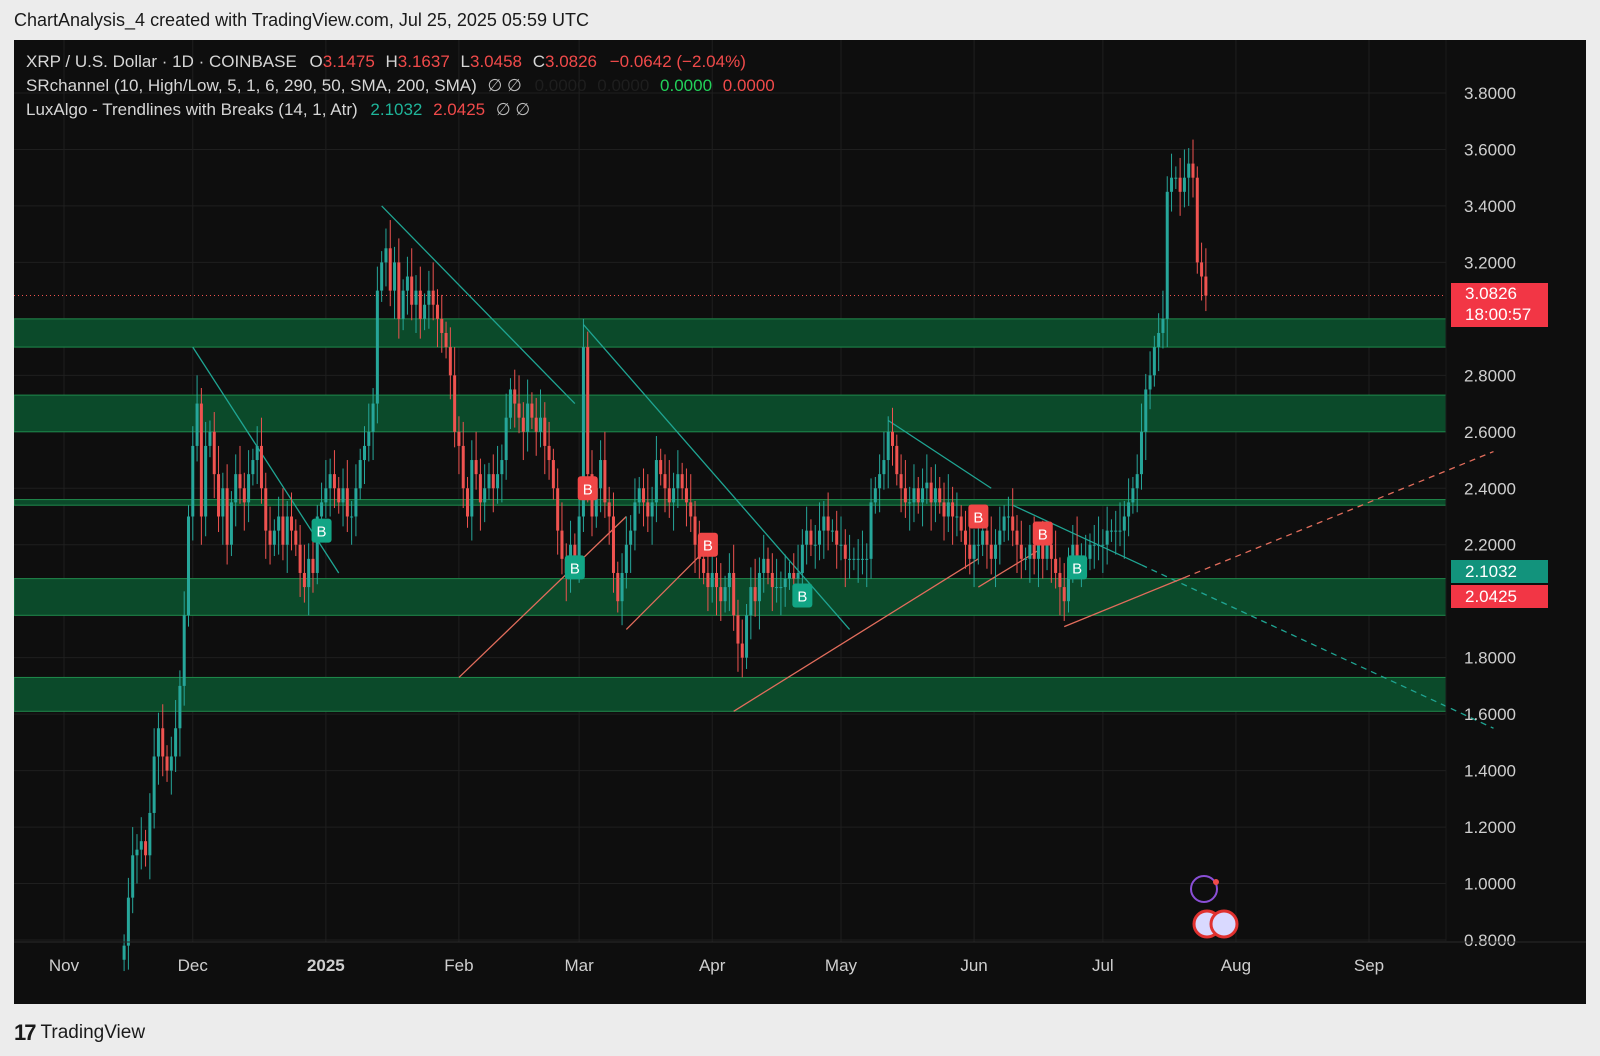 This screenshot has width=1600, height=1056. What do you see at coordinates (161, 61) in the screenshot?
I see `symbol-name: XRP / U.S. Dollar · 1D · COINBASE` at bounding box center [161, 61].